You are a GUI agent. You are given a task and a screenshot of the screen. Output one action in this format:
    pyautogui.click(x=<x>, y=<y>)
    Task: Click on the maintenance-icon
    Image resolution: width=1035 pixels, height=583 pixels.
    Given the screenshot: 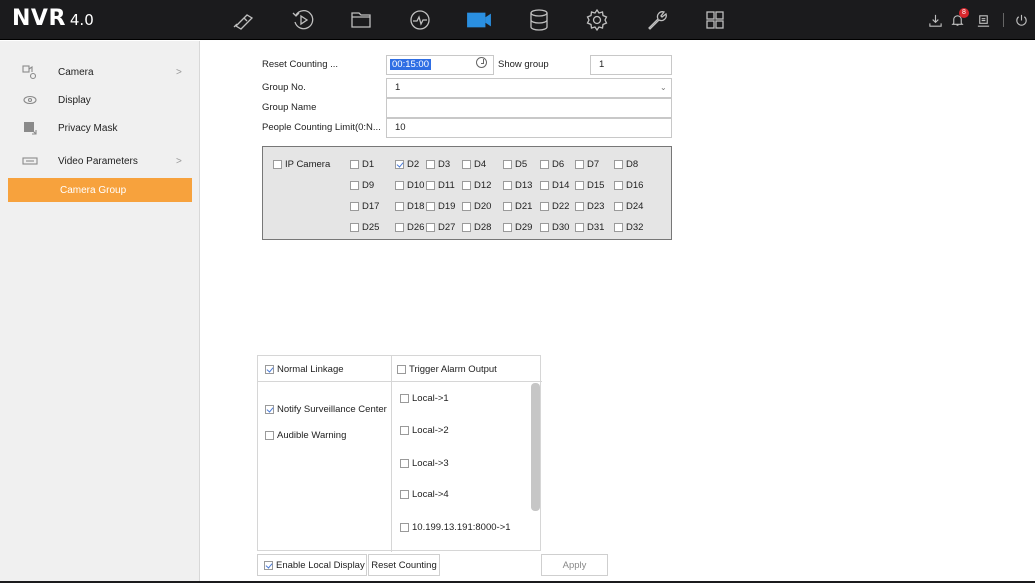 What is the action you would take?
    pyautogui.click(x=657, y=20)
    